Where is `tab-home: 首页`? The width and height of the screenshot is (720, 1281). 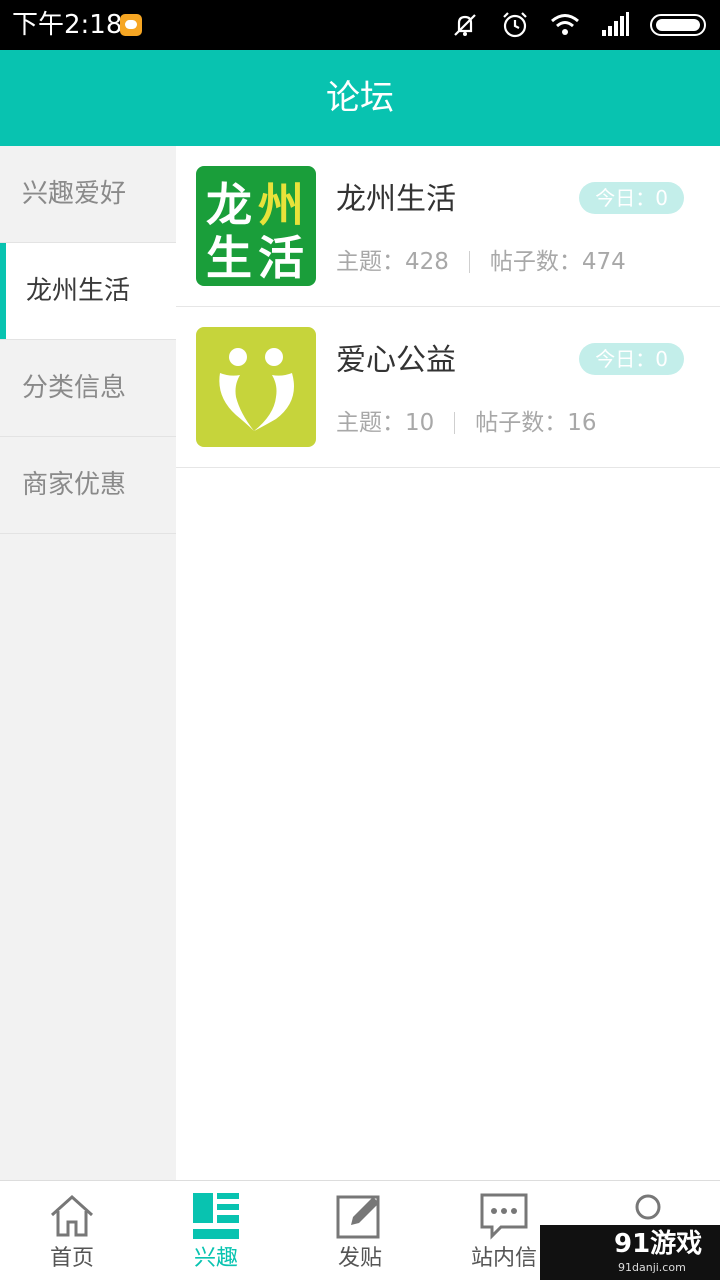
tab-home: 首页 is located at coordinates (72, 1231).